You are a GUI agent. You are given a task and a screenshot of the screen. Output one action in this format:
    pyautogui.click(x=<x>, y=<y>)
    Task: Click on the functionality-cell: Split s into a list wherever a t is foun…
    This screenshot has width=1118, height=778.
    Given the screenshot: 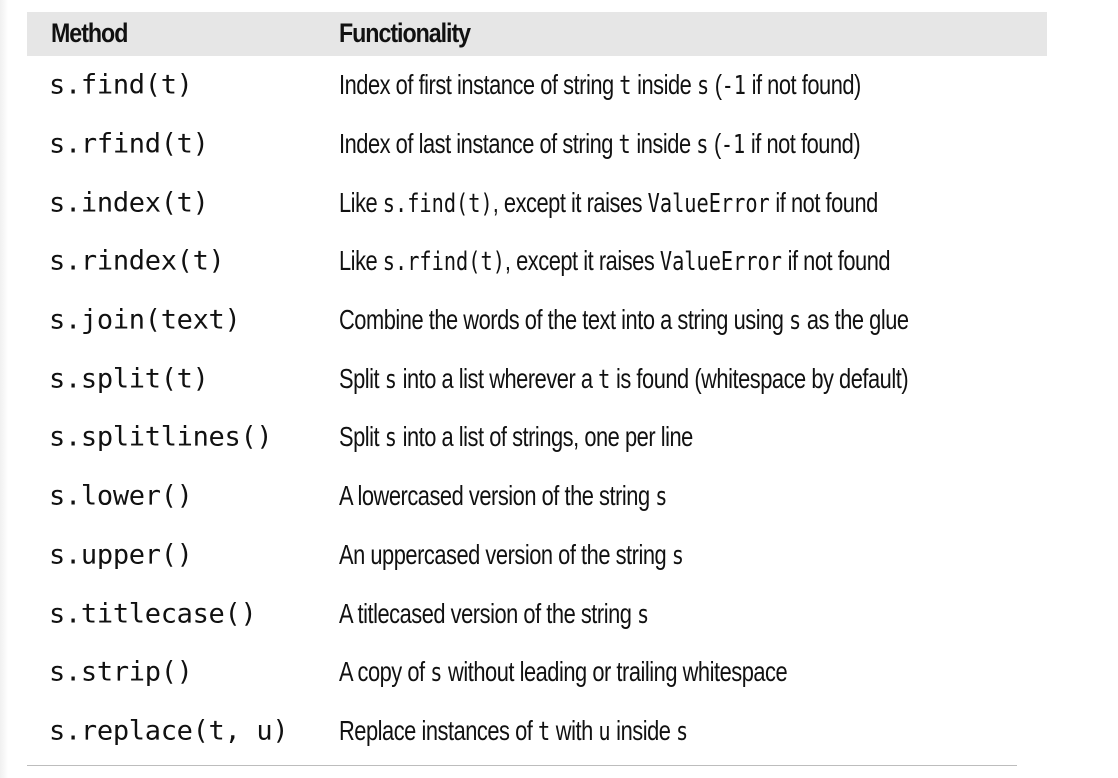 What is the action you would take?
    pyautogui.click(x=624, y=378)
    